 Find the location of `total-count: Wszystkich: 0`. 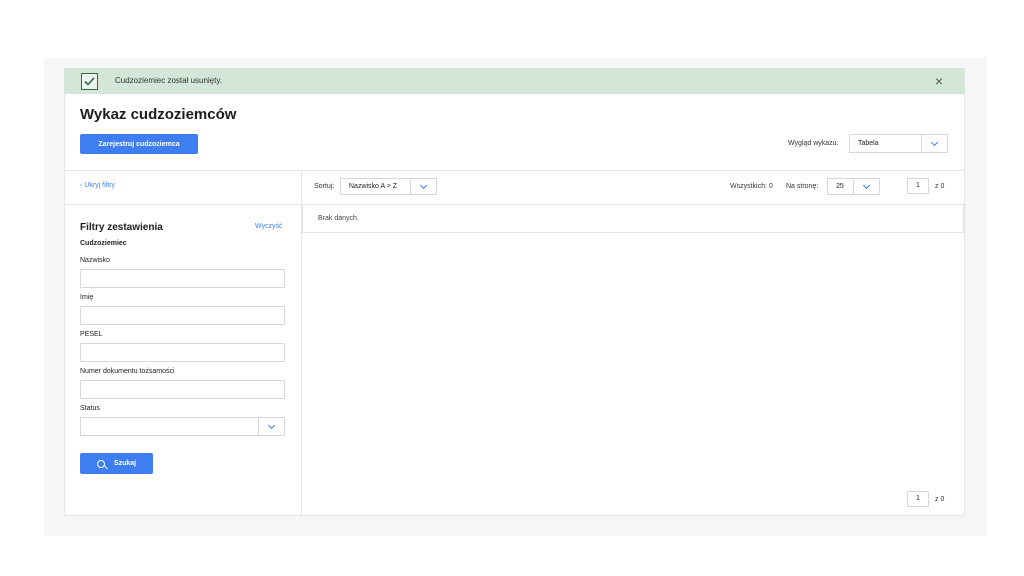

total-count: Wszystkich: 0 is located at coordinates (751, 186).